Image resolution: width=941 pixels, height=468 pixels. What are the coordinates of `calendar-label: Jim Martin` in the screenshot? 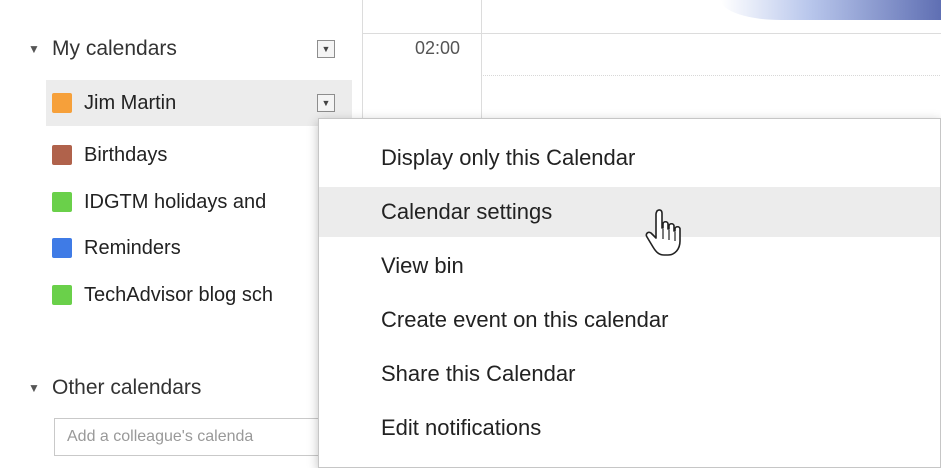 It's located at (130, 102).